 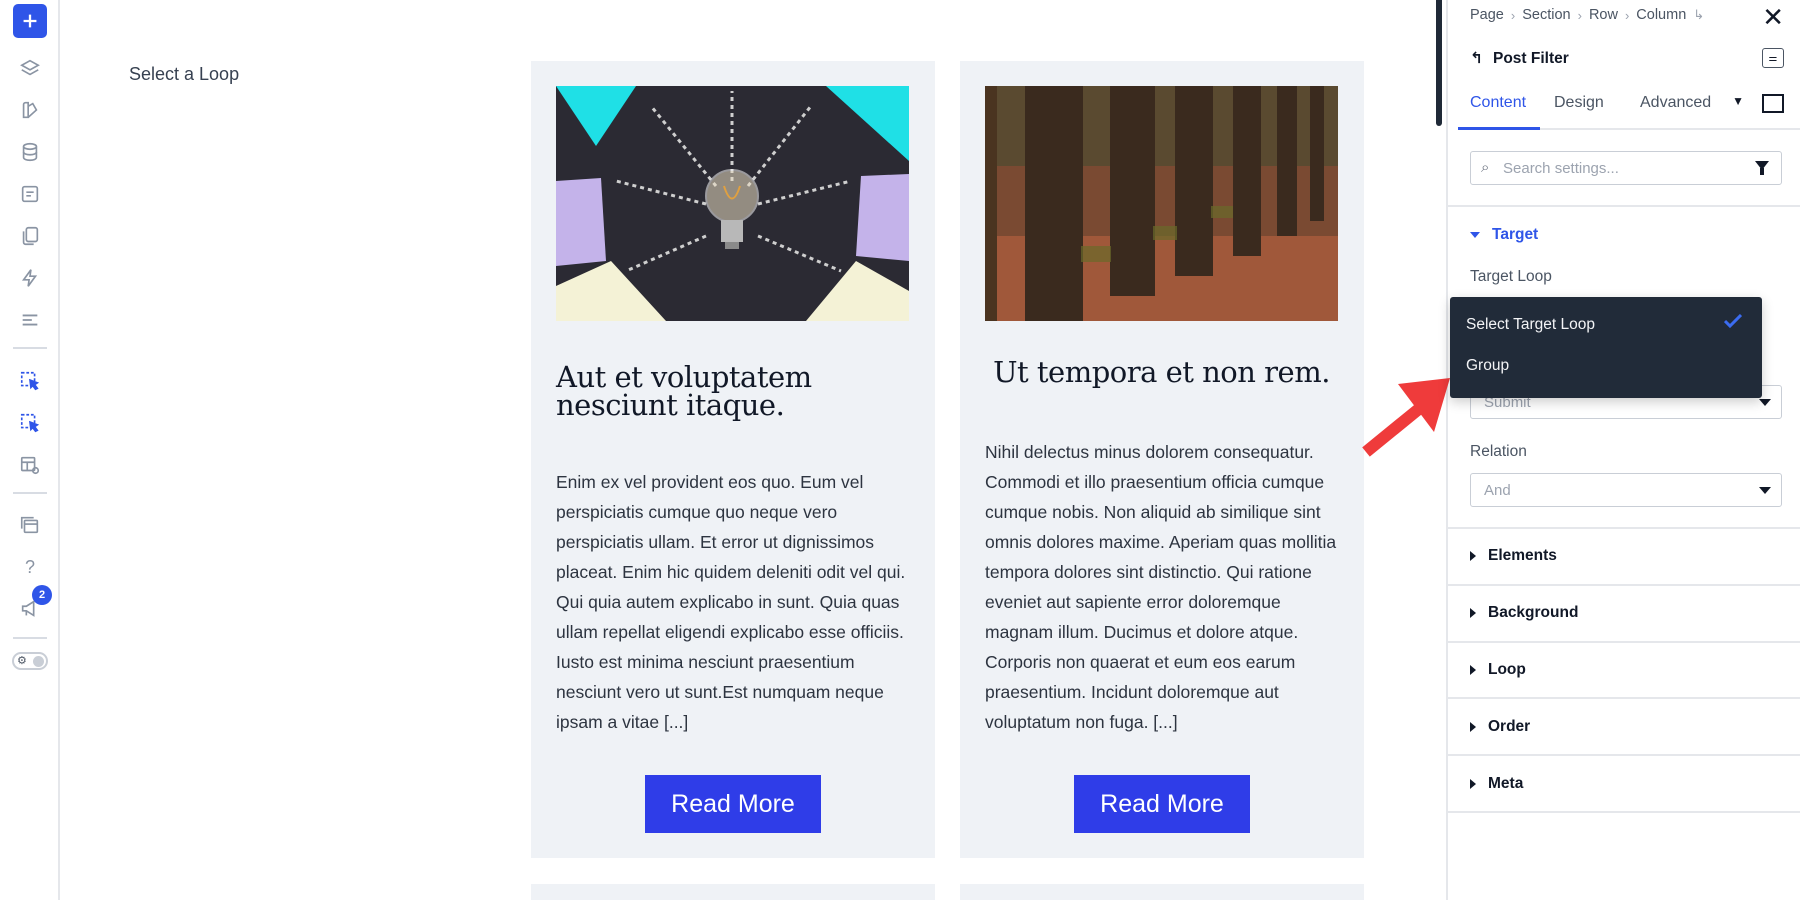 I want to click on post-title: Aut et voluptatem nesciunt itaque., so click(x=721, y=391).